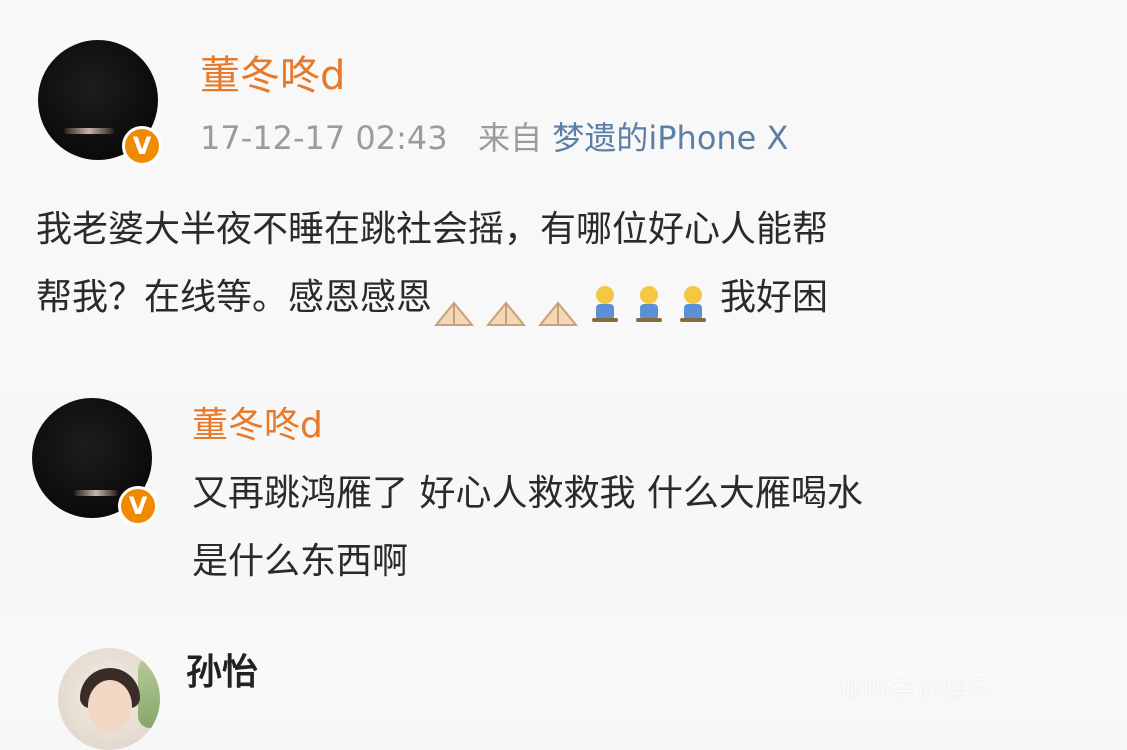 This screenshot has width=1127, height=750. Describe the element at coordinates (234, 297) in the screenshot. I see `post-text-line-2-text: 帮我？在线等。感恩感恩` at that location.